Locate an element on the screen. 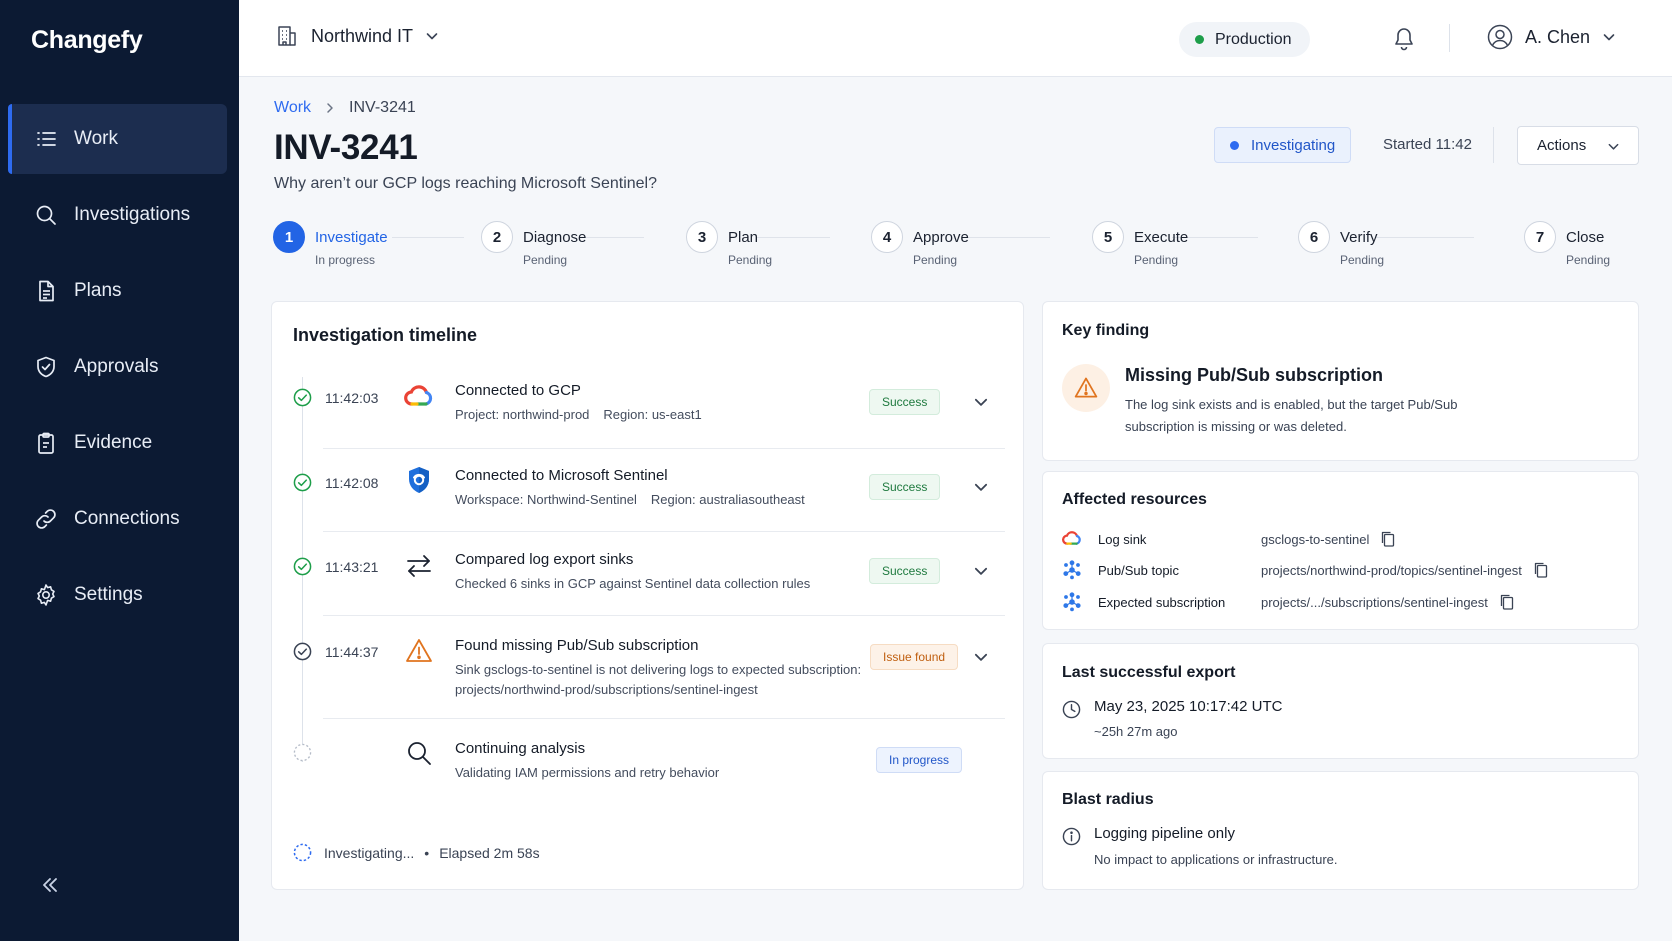  step-execute: 5 Execute Pending is located at coordinates (1140, 244).